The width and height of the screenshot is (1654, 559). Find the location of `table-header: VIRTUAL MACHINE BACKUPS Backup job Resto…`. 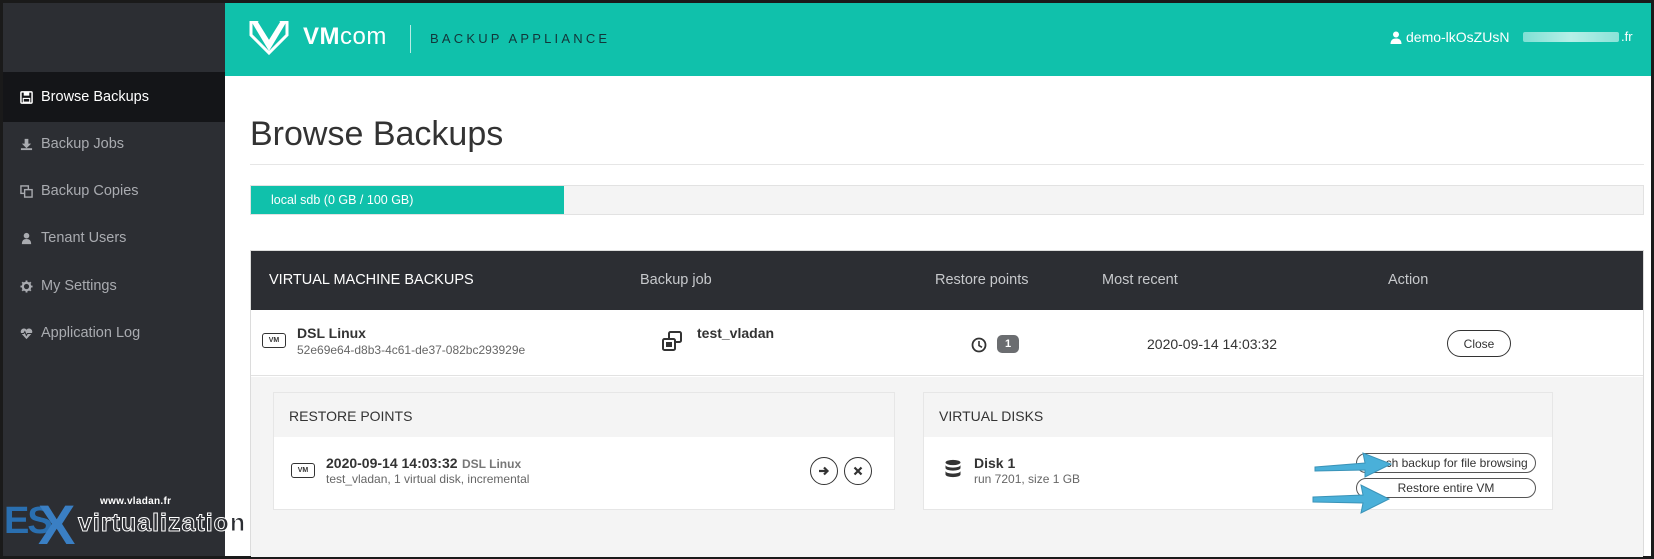

table-header: VIRTUAL MACHINE BACKUPS Backup job Resto… is located at coordinates (947, 280).